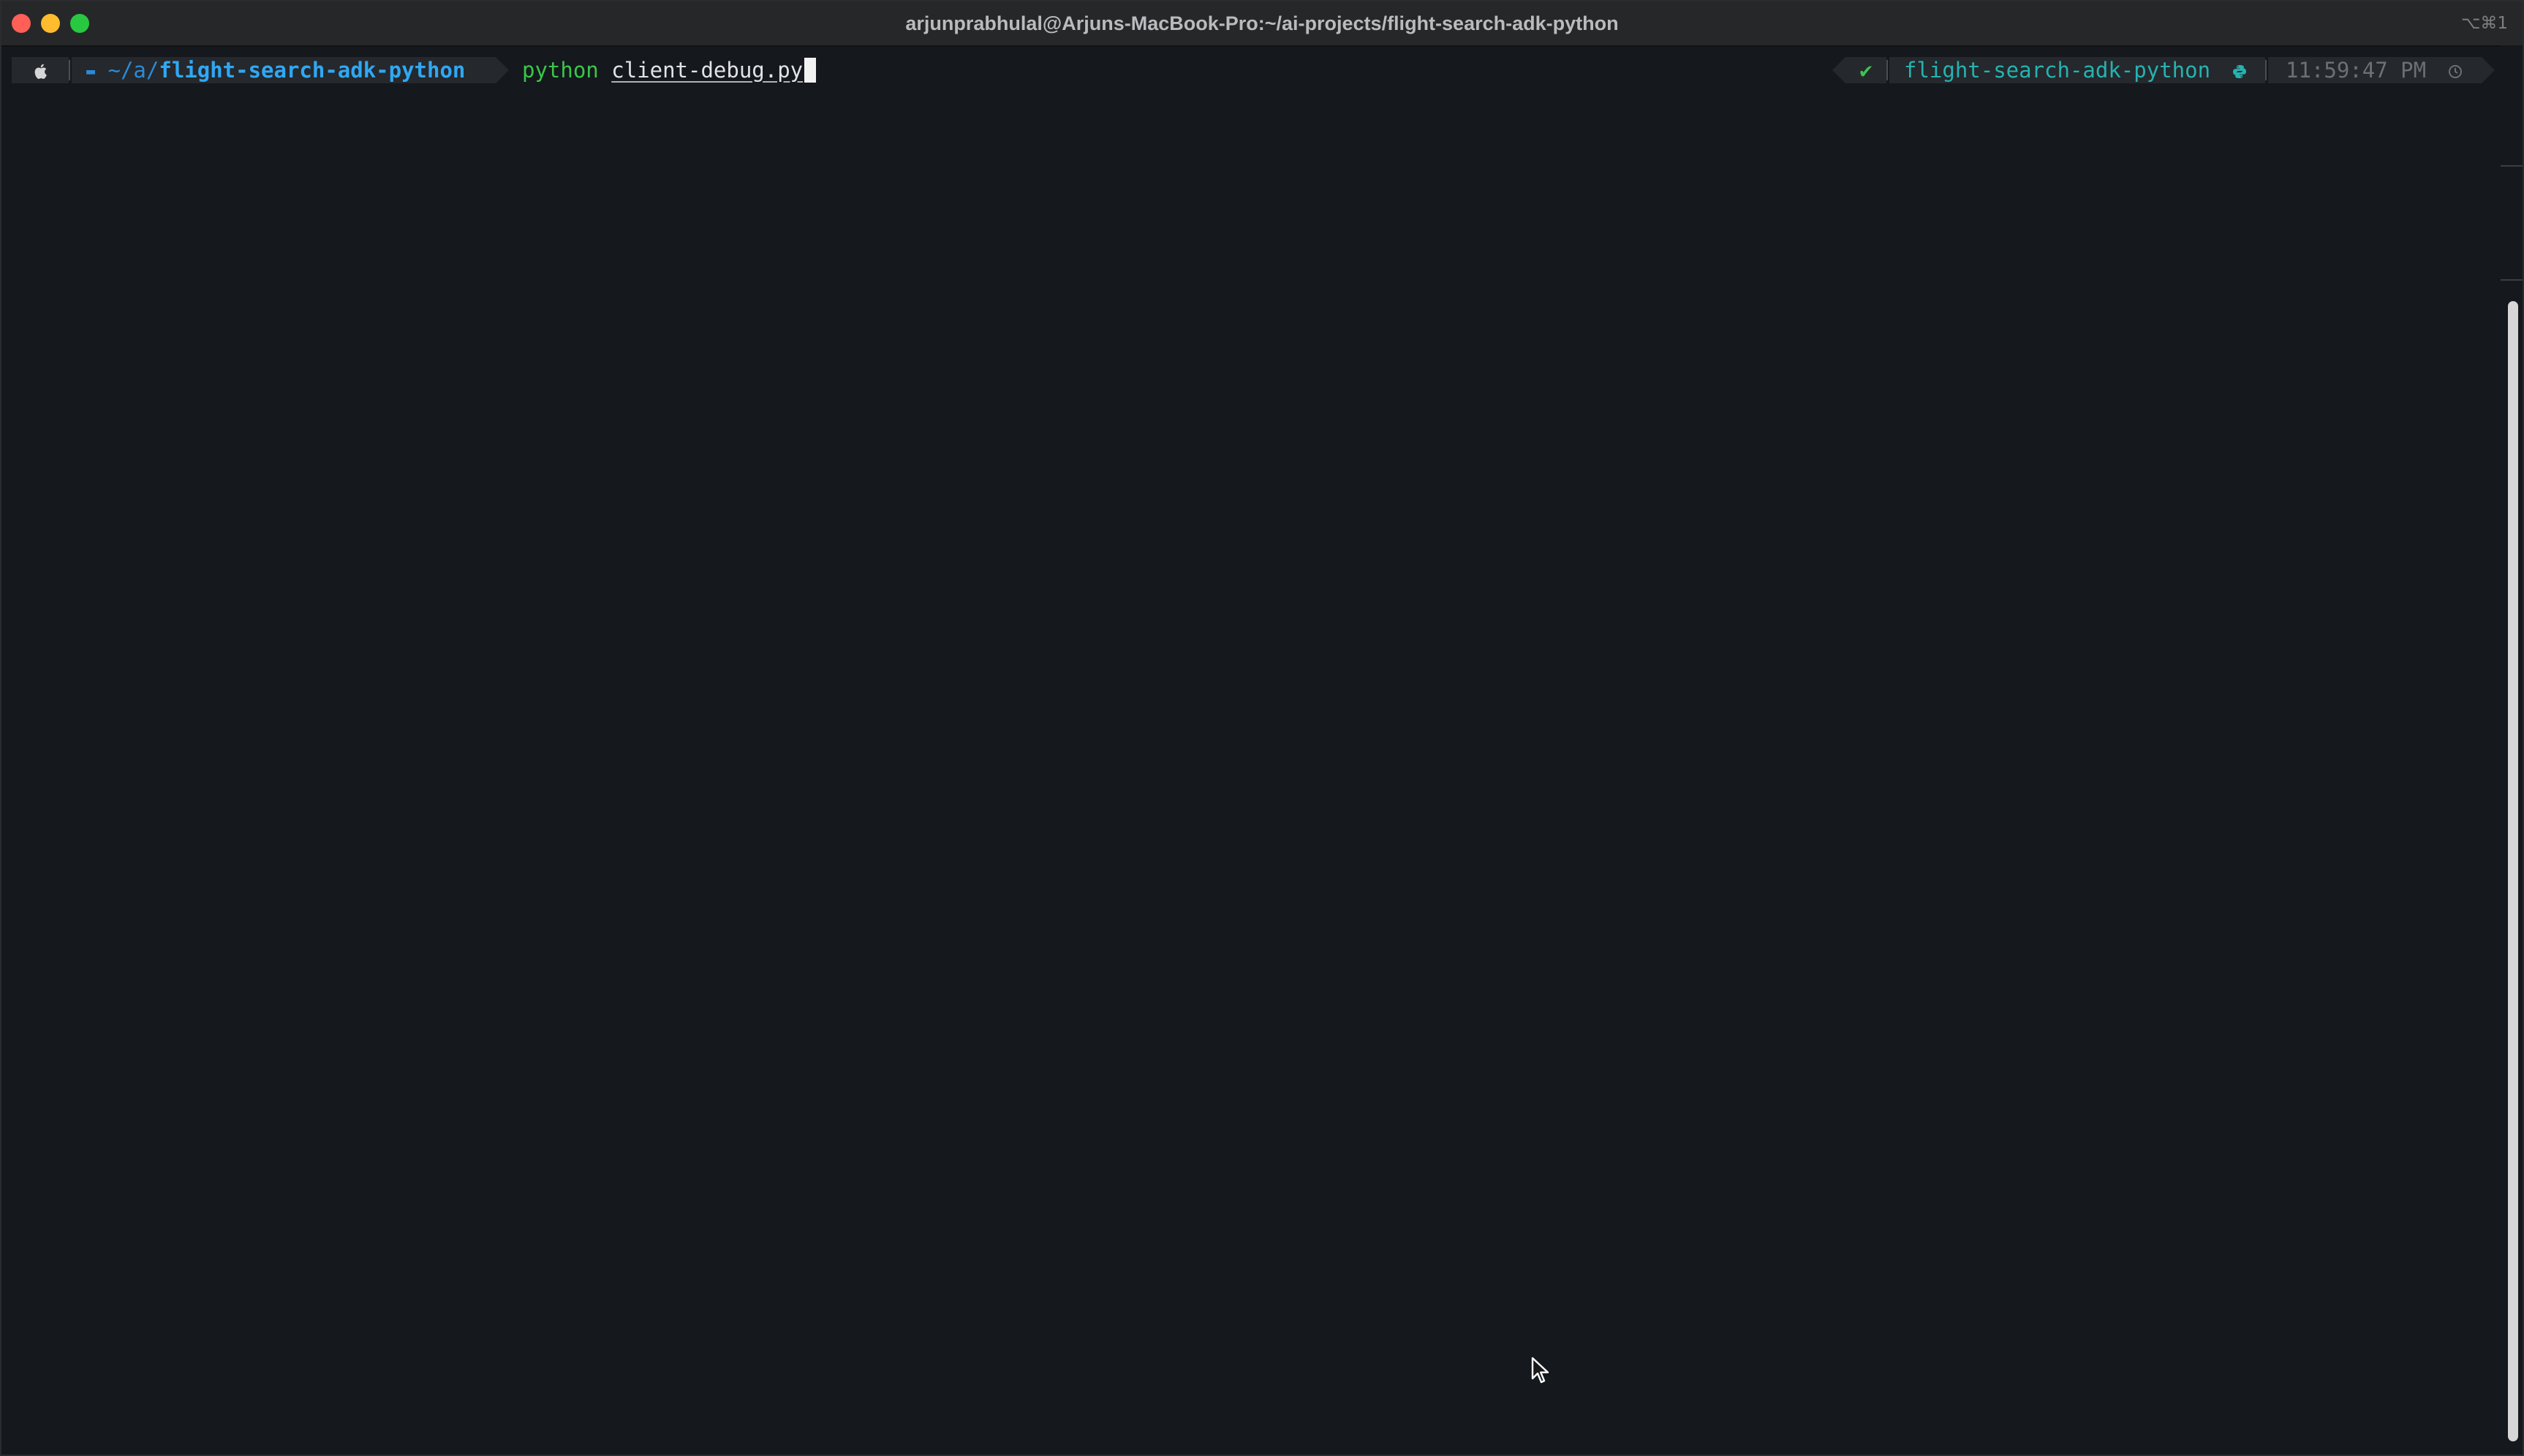 This screenshot has width=2524, height=1456. Describe the element at coordinates (133, 70) in the screenshot. I see `directory-prefix: ~/a/` at that location.